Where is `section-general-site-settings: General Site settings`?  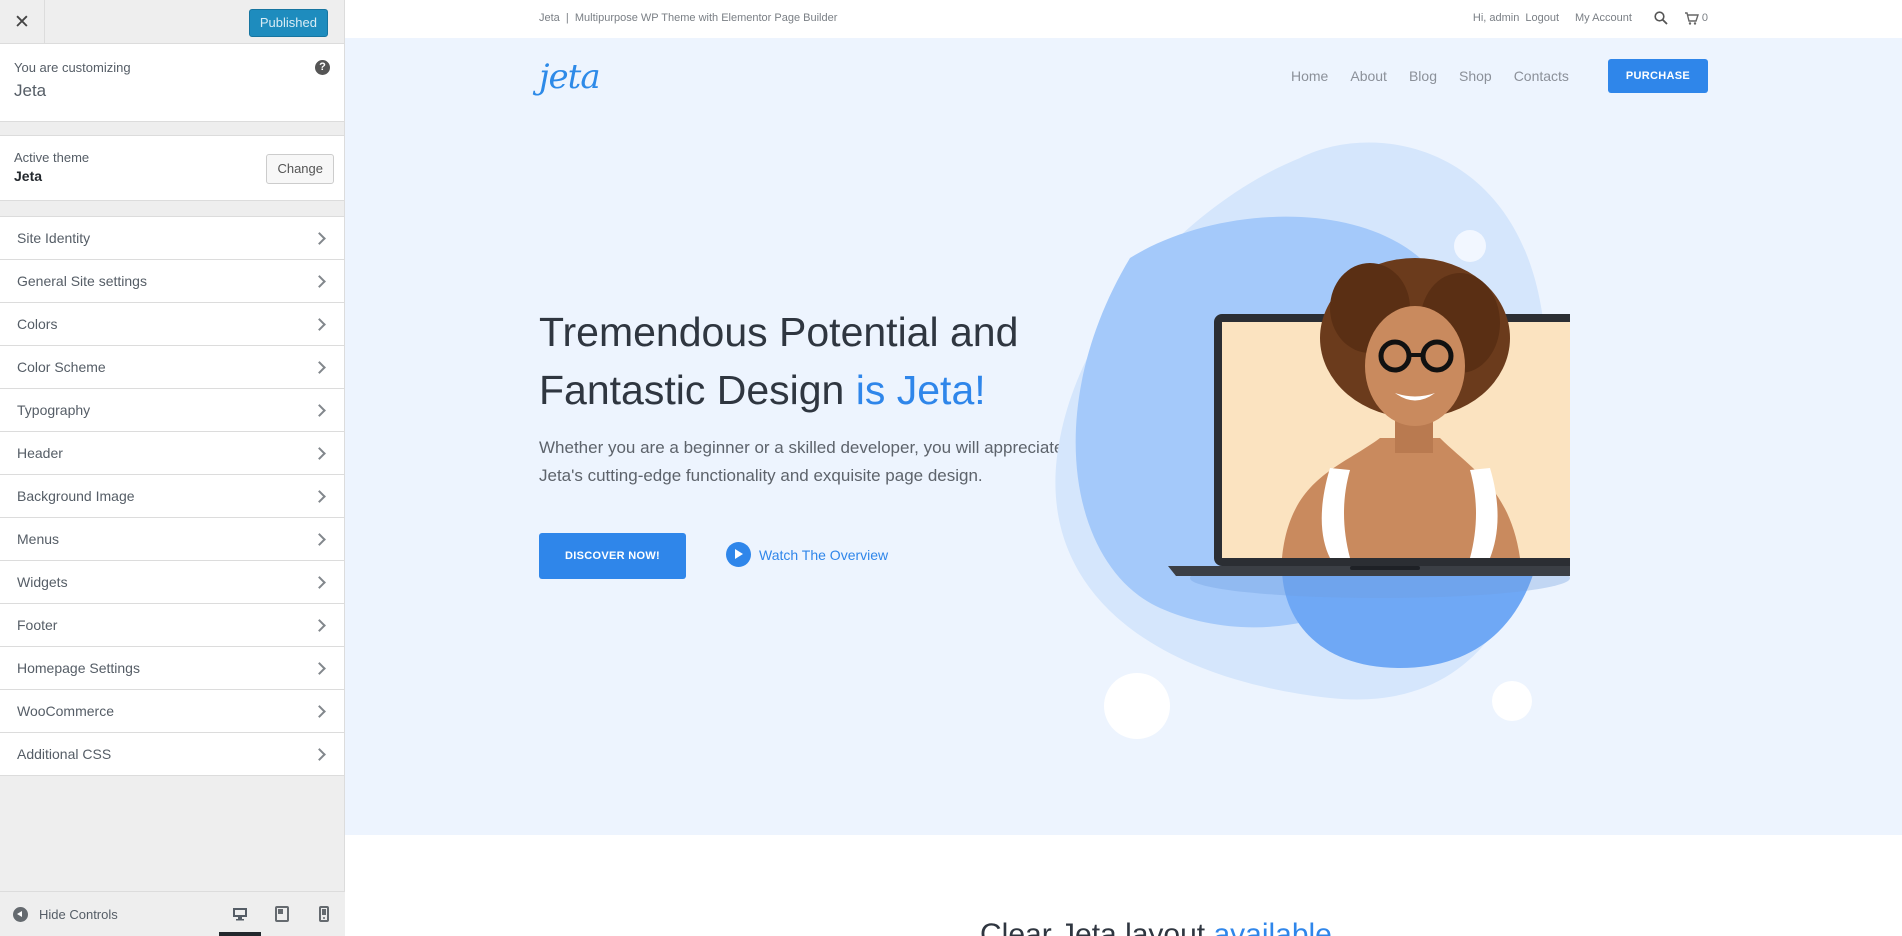 section-general-site-settings: General Site settings is located at coordinates (172, 281).